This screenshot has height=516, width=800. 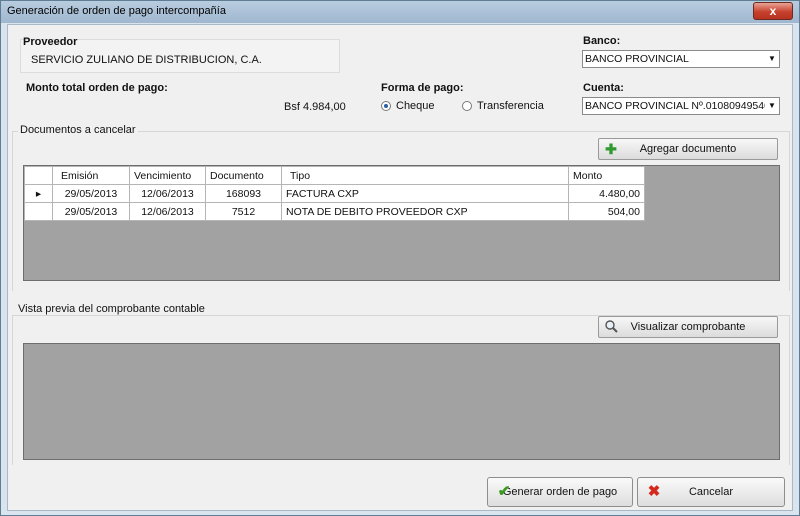 What do you see at coordinates (315, 107) in the screenshot?
I see `monto-value: Bsf 4.984,00` at bounding box center [315, 107].